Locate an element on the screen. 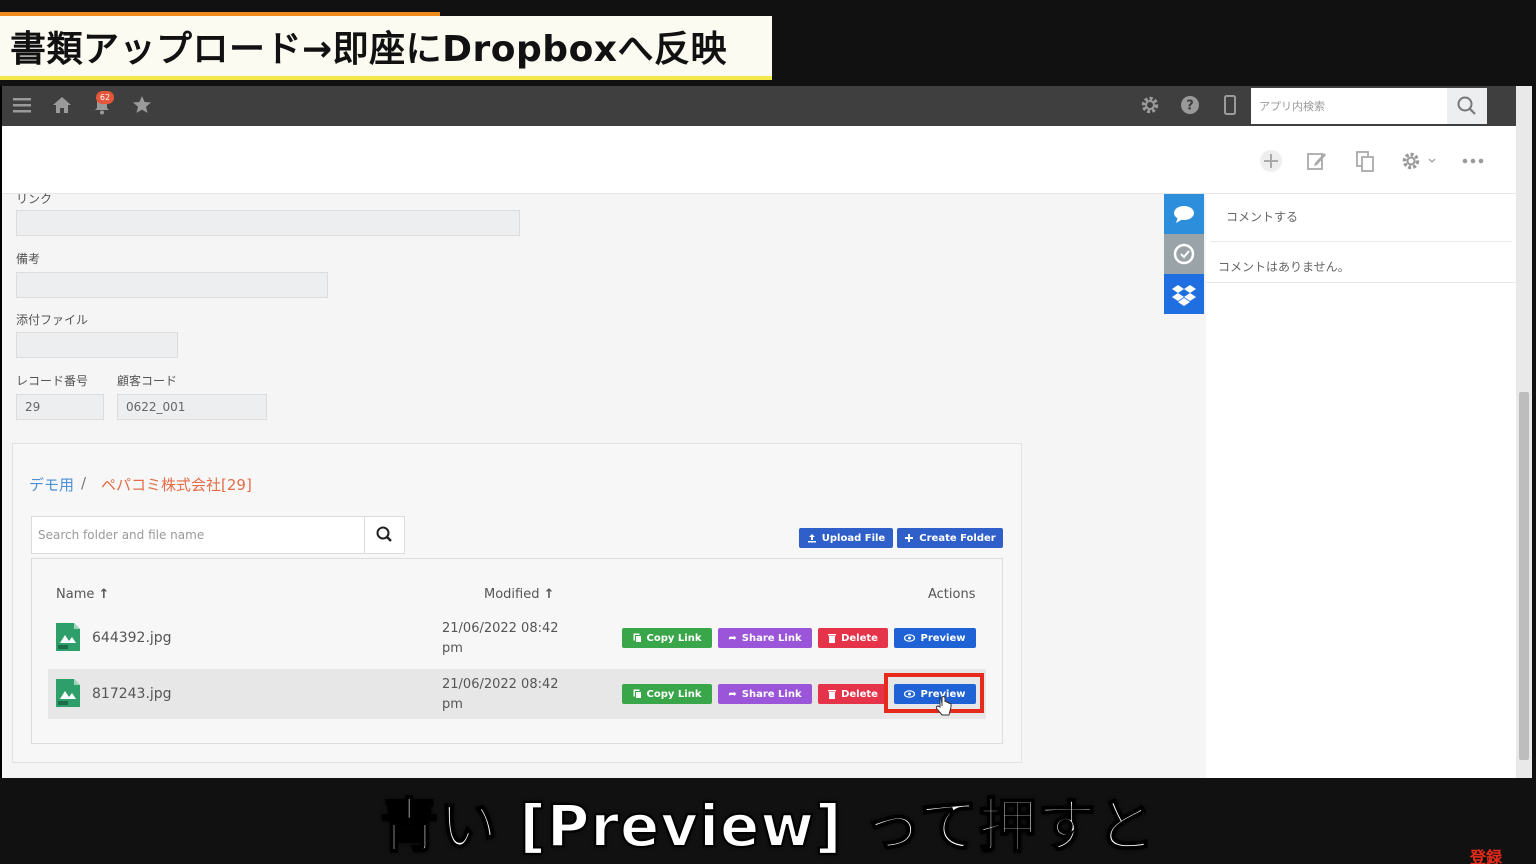 This screenshot has height=864, width=1536. field-record-number: 29 is located at coordinates (60, 407).